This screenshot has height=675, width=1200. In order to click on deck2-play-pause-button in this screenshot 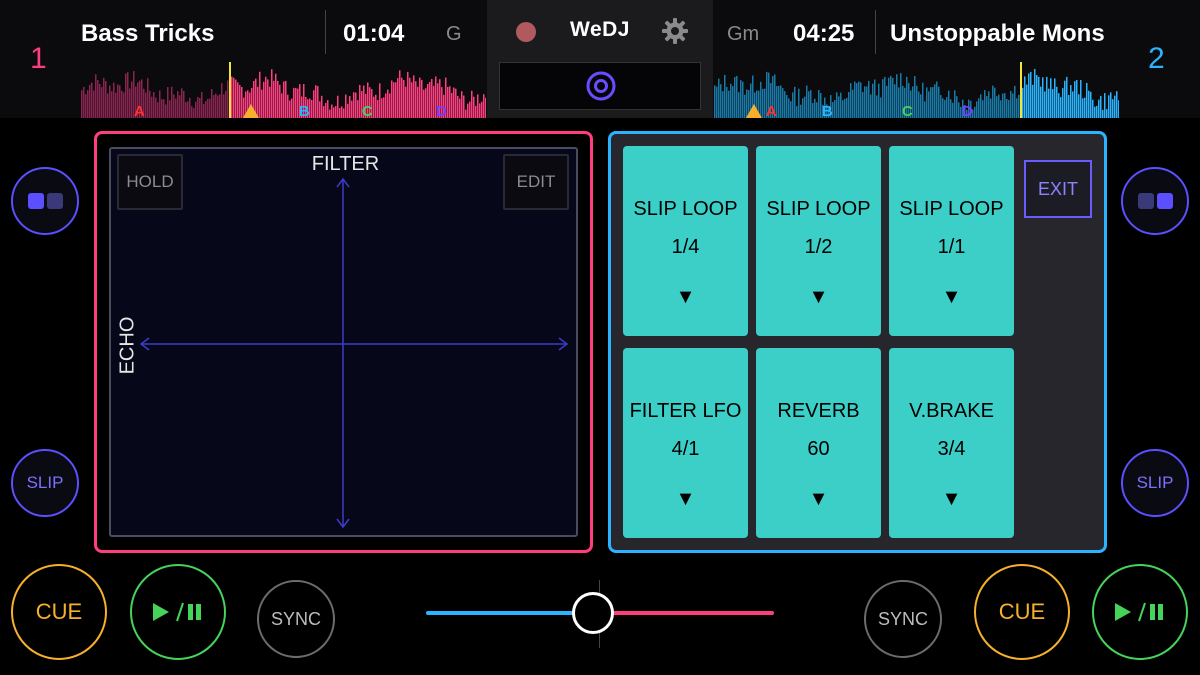, I will do `click(1140, 612)`.